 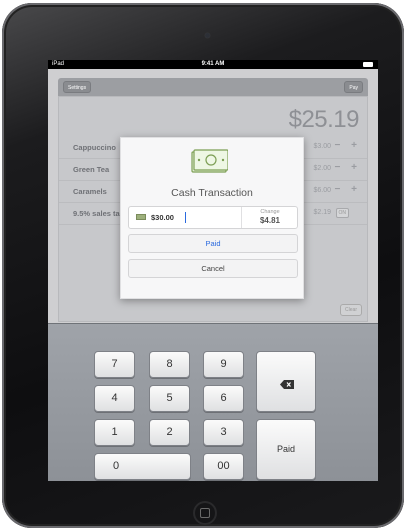 I want to click on sale-total: $25.19, so click(x=324, y=119).